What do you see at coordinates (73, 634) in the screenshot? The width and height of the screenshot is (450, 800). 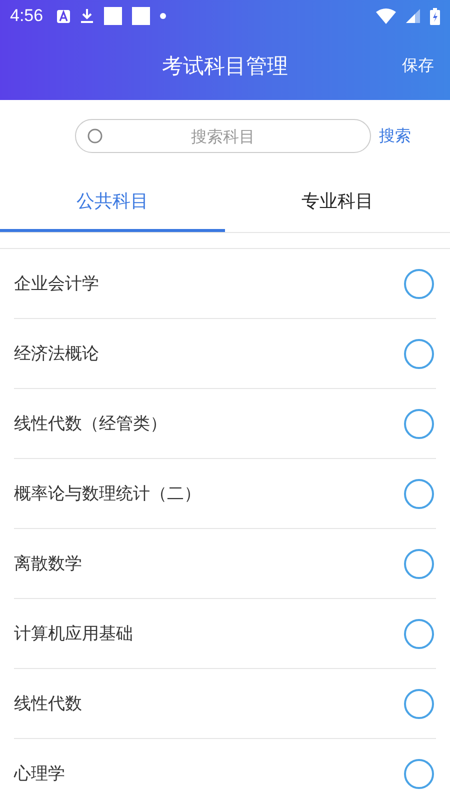 I see `subject-name: 计算机应用基础` at bounding box center [73, 634].